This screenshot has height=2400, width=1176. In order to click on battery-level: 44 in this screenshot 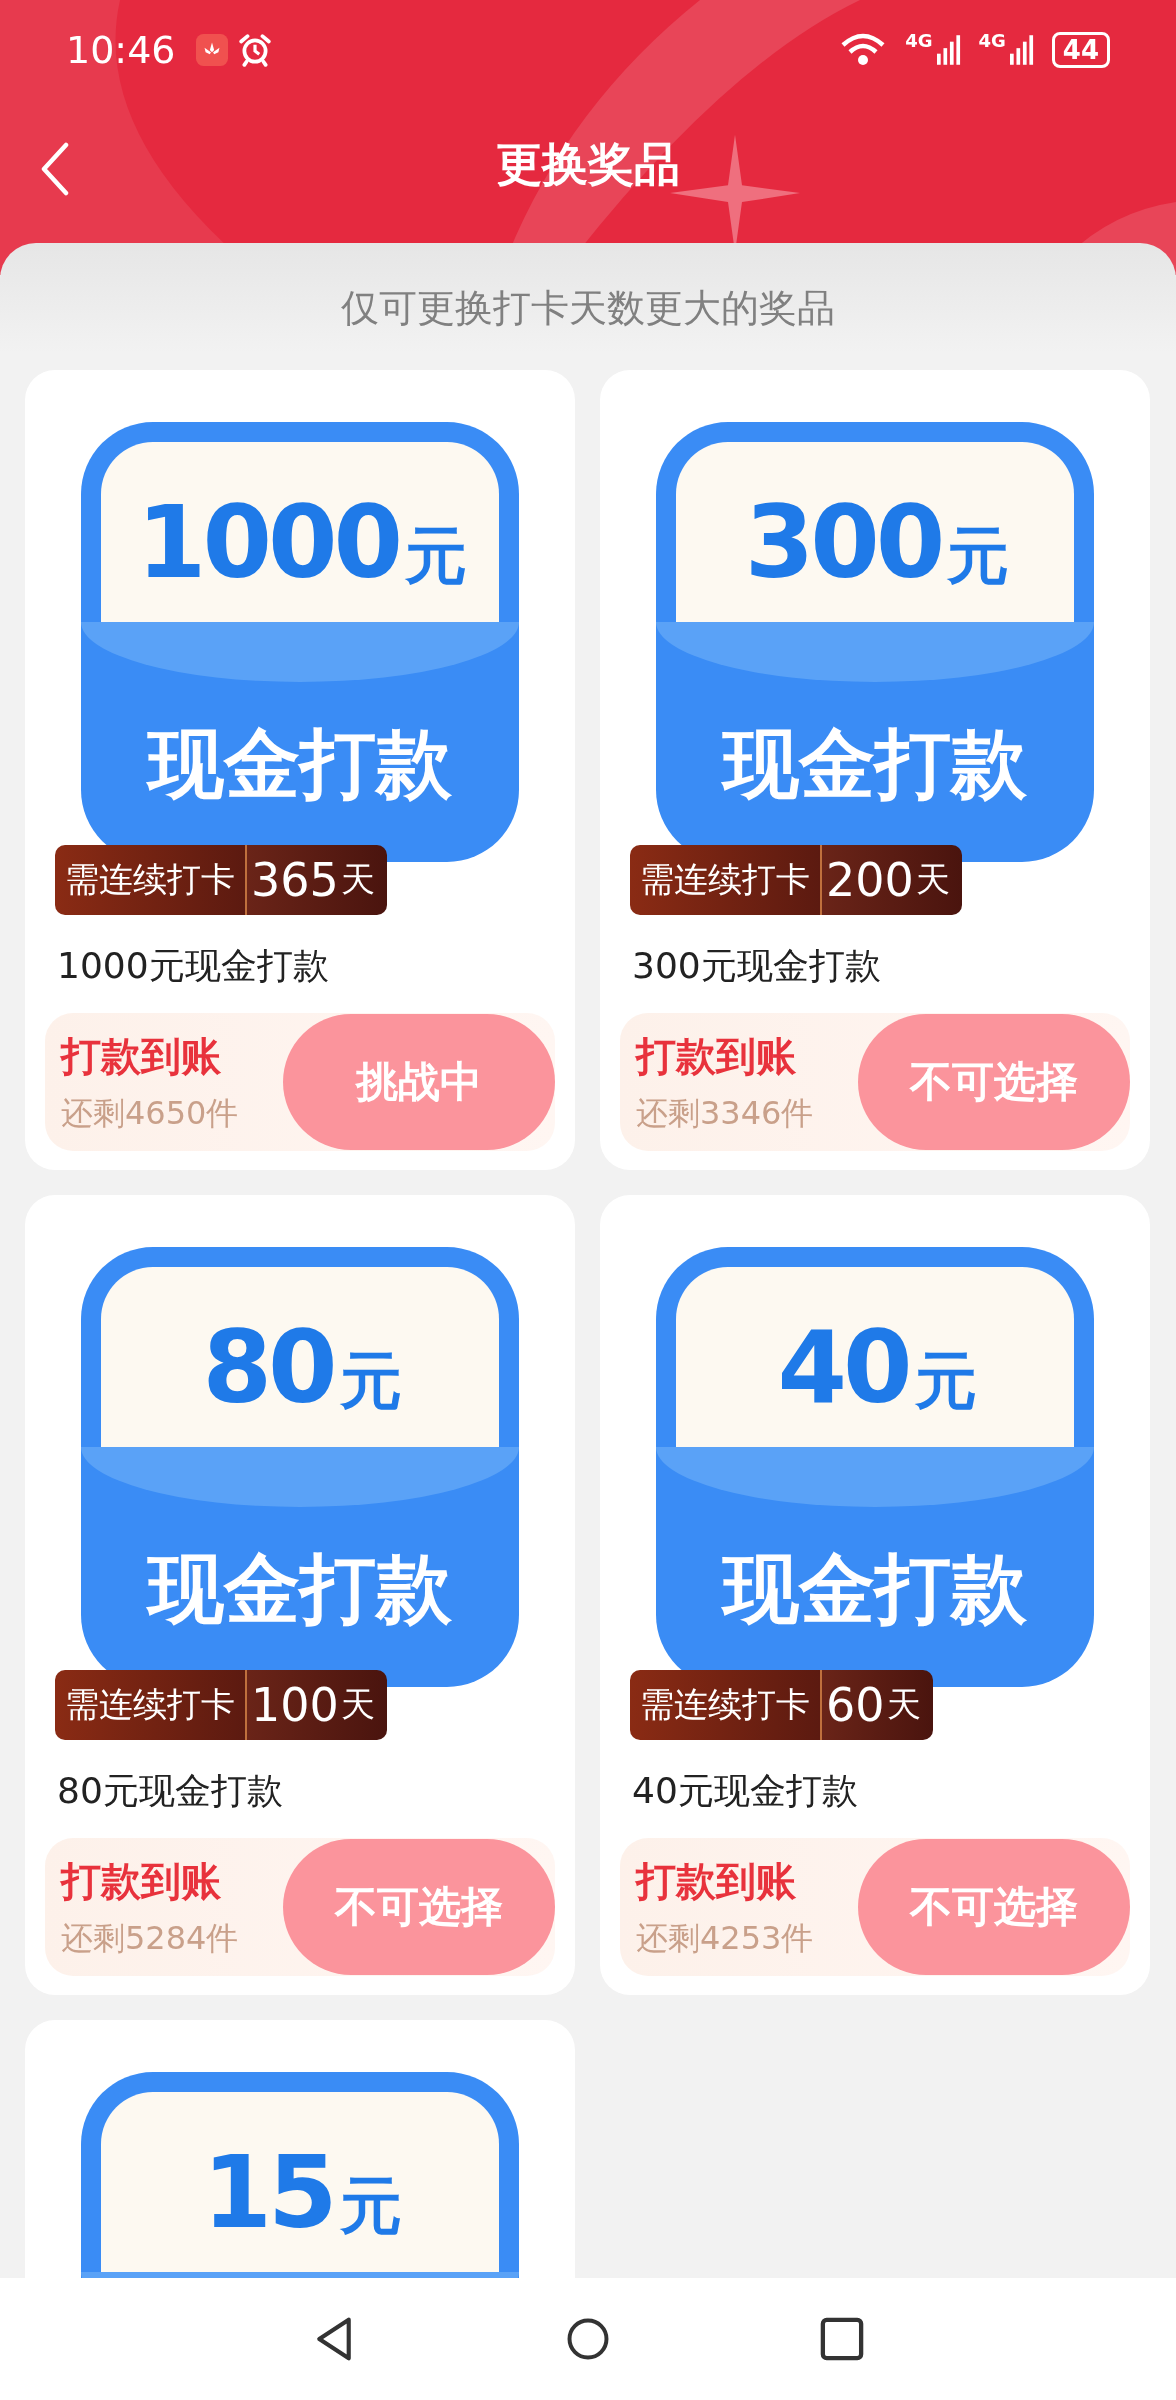, I will do `click(1080, 50)`.